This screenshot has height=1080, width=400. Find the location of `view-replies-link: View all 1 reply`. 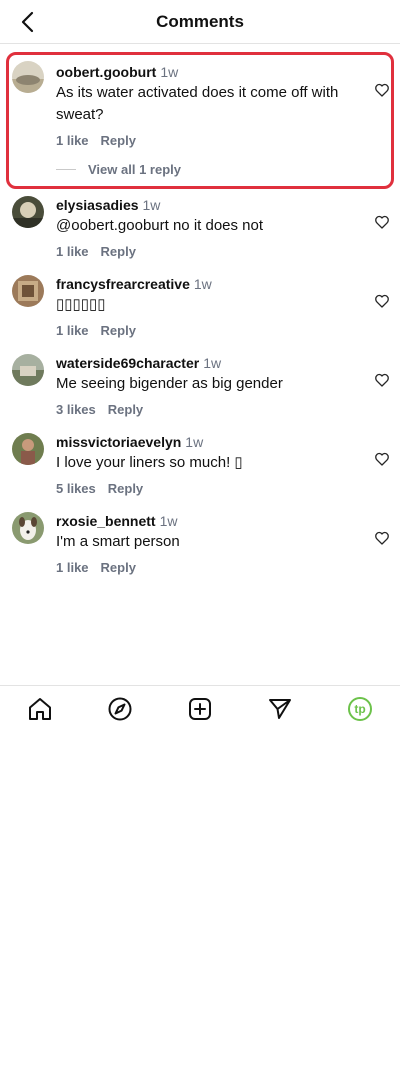

view-replies-link: View all 1 reply is located at coordinates (118, 169).